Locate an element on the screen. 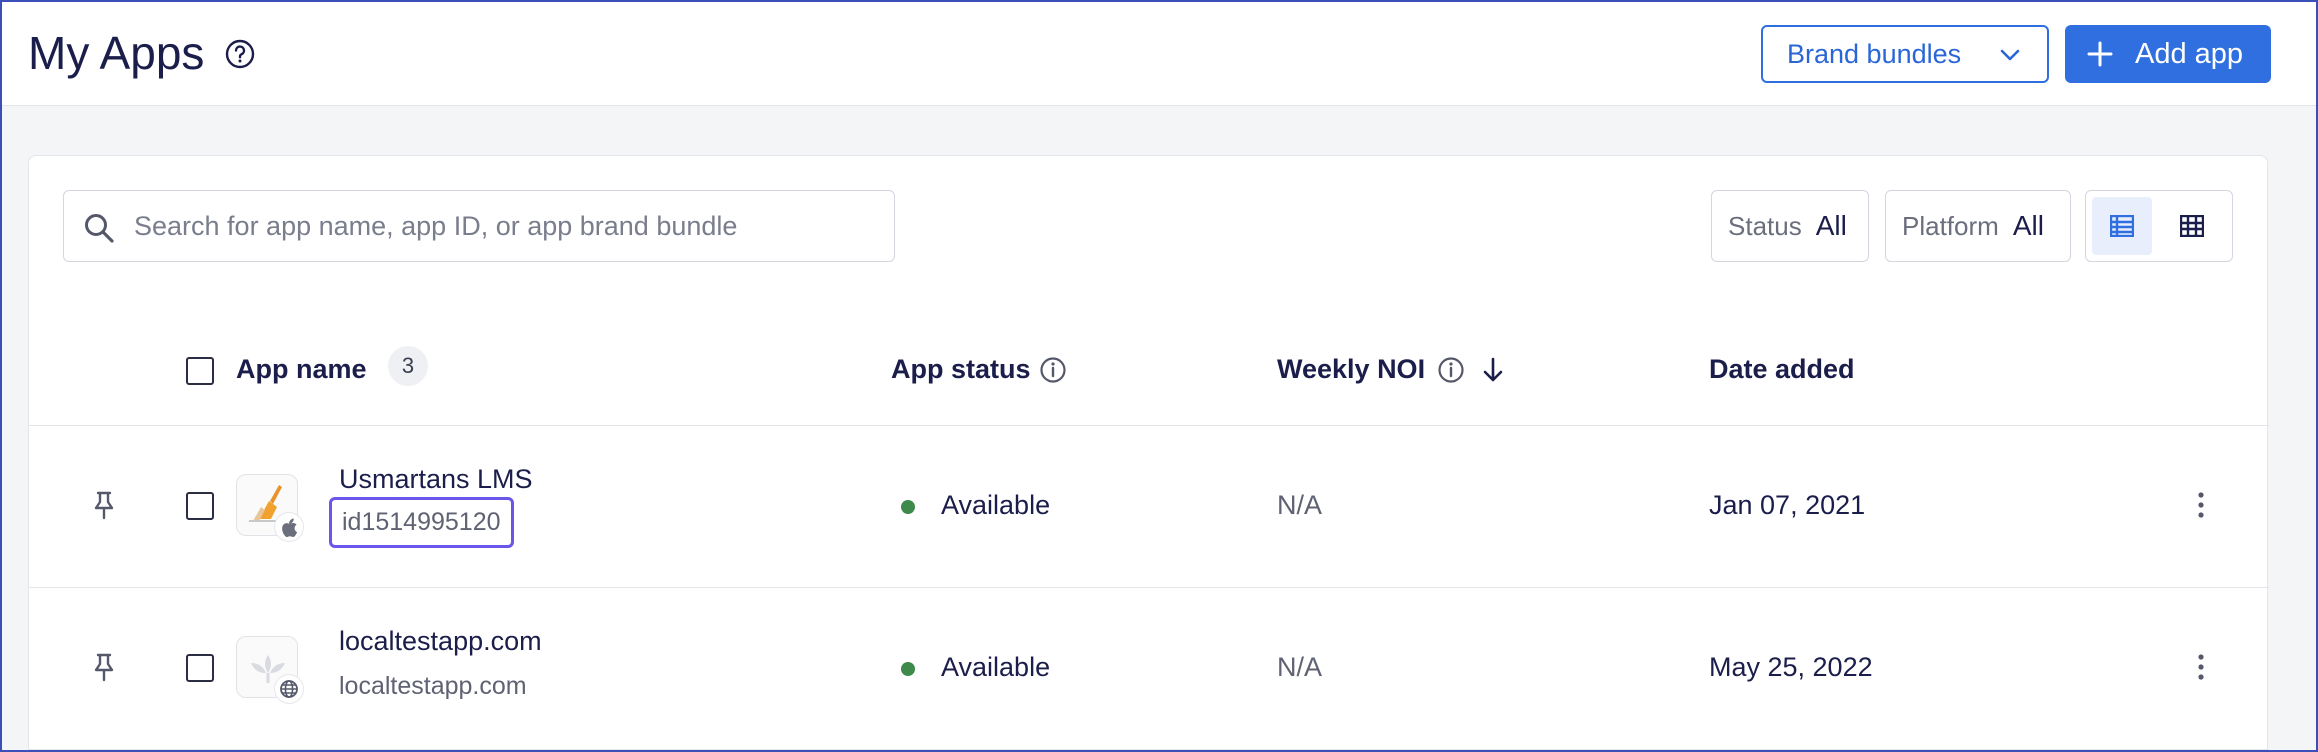 This screenshot has height=752, width=2318. column-app-name: App name is located at coordinates (301, 369).